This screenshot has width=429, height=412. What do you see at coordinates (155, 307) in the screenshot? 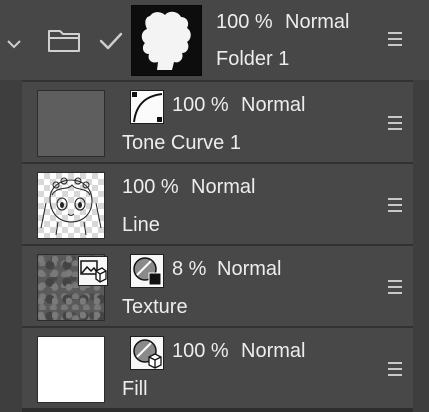
I see `layer-name: Texture` at bounding box center [155, 307].